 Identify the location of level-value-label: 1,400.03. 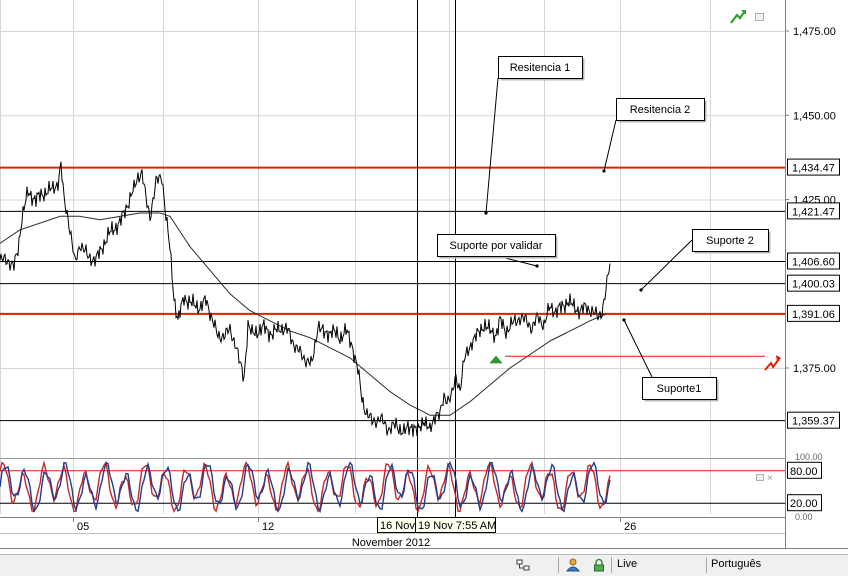
(813, 285).